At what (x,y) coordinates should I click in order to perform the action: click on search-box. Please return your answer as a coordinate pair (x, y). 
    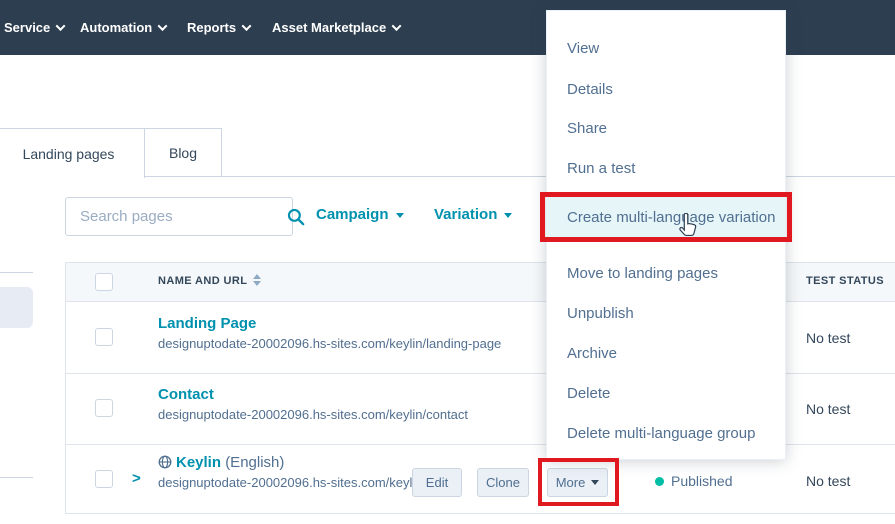
    Looking at the image, I should click on (185, 216).